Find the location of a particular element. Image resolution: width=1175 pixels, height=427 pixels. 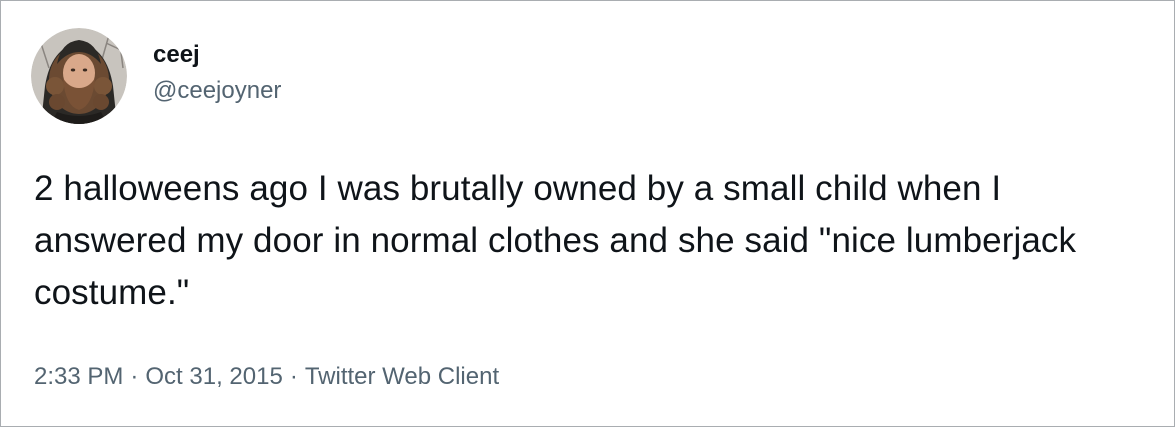

tweet-meta: 2:33 PM · Oct 31, 2015 · Twitter Web Client is located at coordinates (266, 377).